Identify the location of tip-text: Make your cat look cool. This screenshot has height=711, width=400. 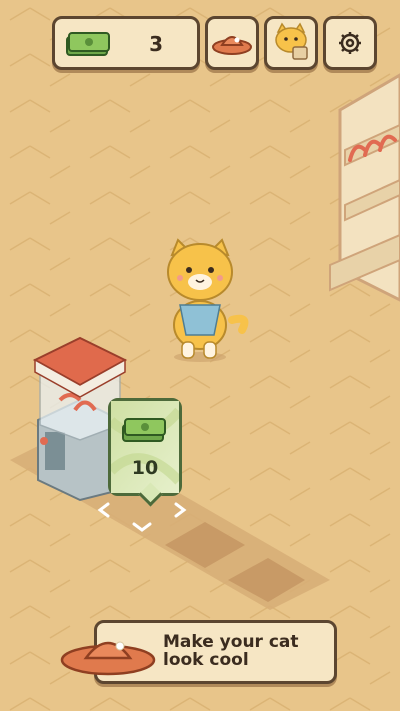
(248, 651).